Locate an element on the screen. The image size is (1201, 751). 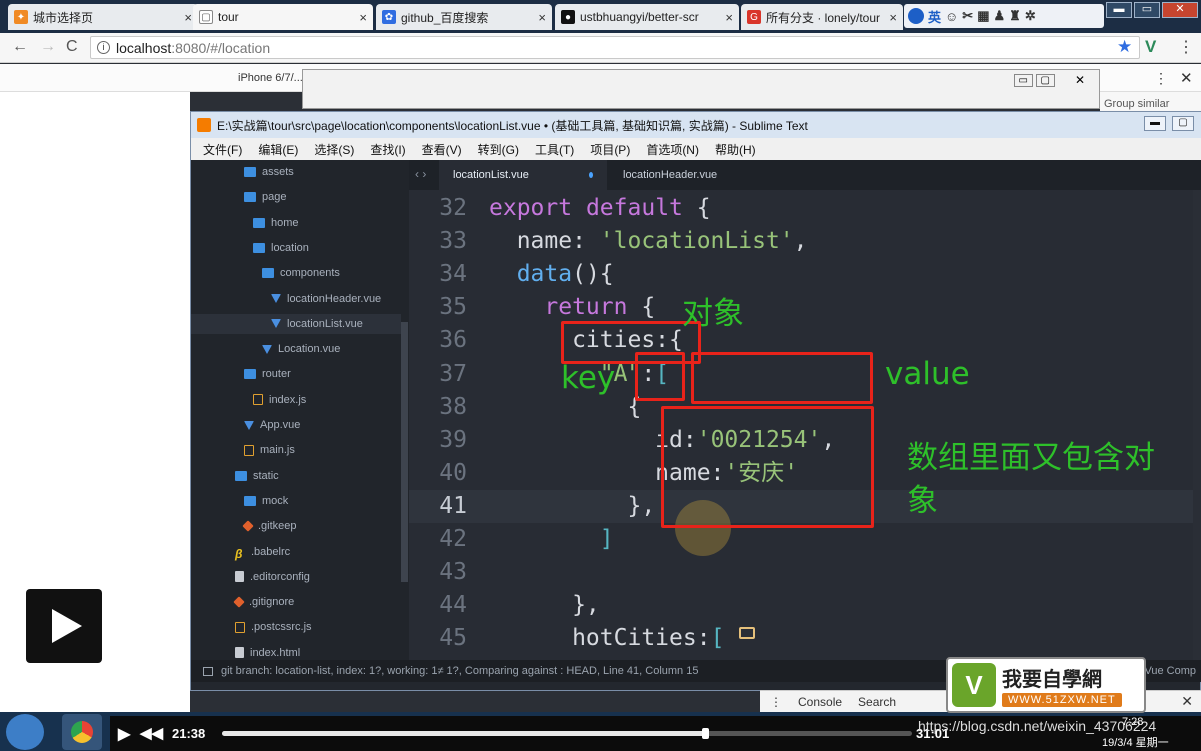
devtools-close-icon: ✕ is located at coordinates (1186, 78).